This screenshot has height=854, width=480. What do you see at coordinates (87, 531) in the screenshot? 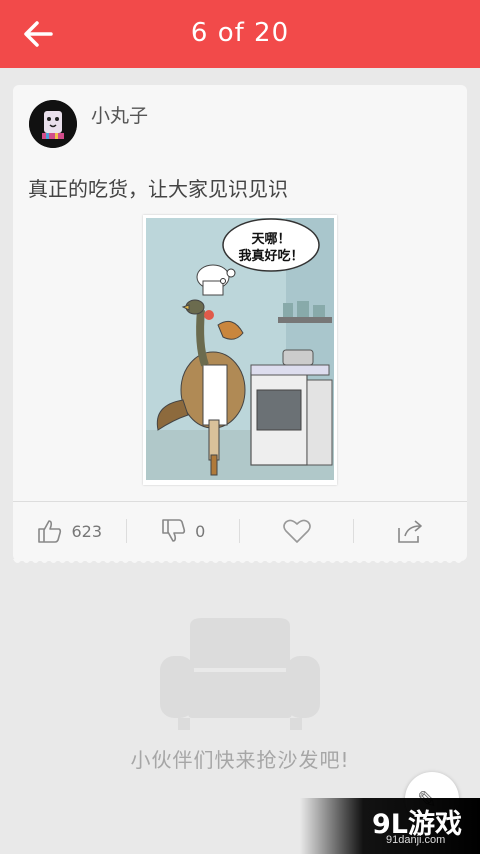
I see `like-count: 623` at bounding box center [87, 531].